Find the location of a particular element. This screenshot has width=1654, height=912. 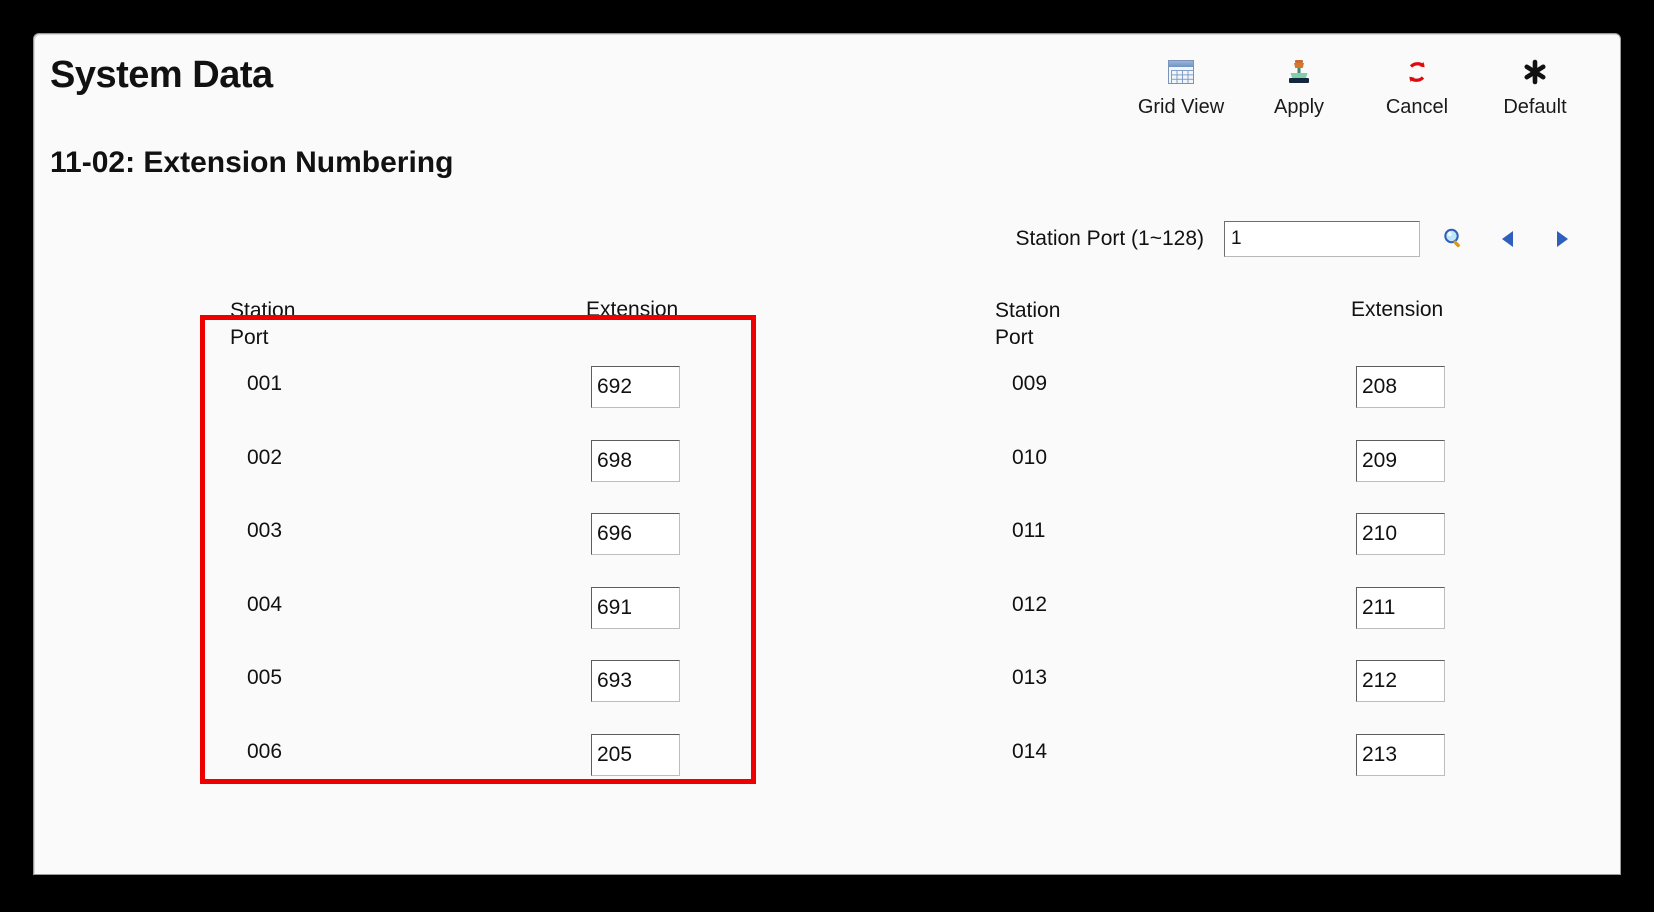

apply-label: Apply is located at coordinates (1299, 107).